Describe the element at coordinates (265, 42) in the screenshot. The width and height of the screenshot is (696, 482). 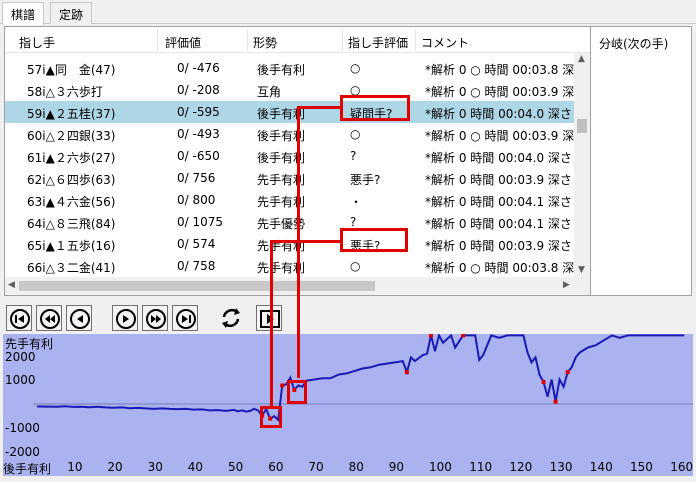
I see `column-header-situation: 形勢` at that location.